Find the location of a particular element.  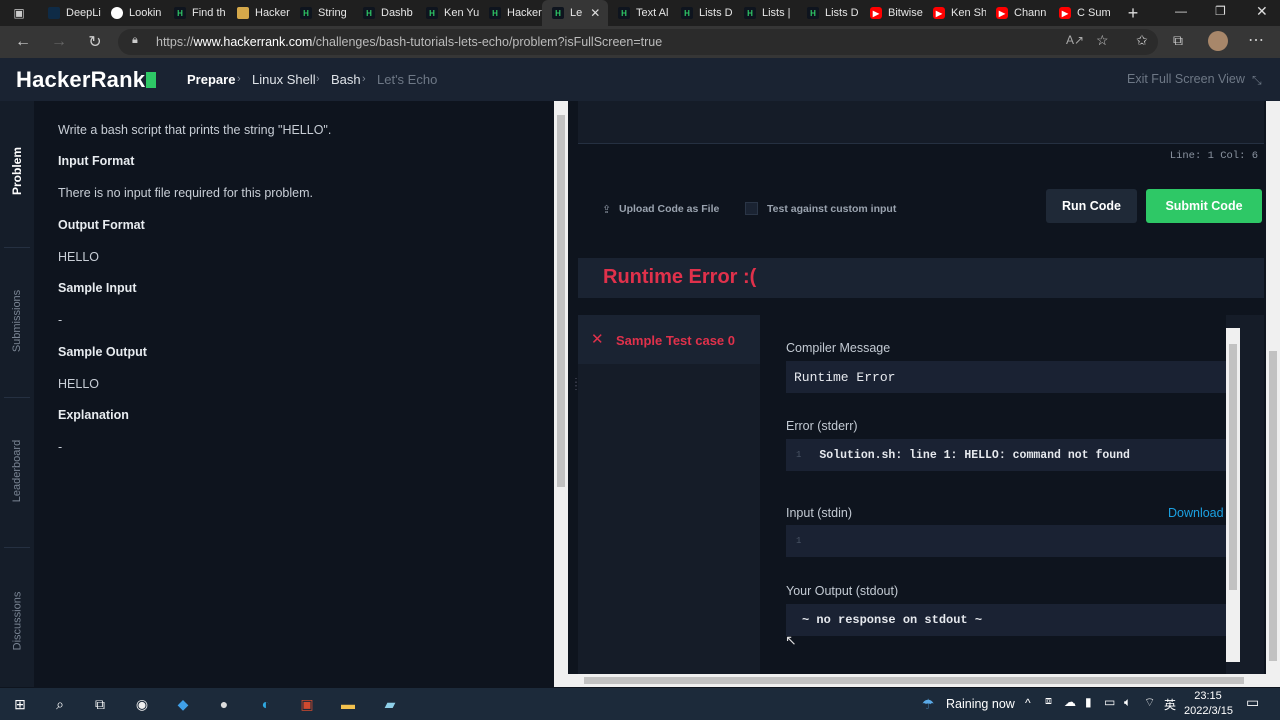

new-tab-button: + is located at coordinates (1133, 13).